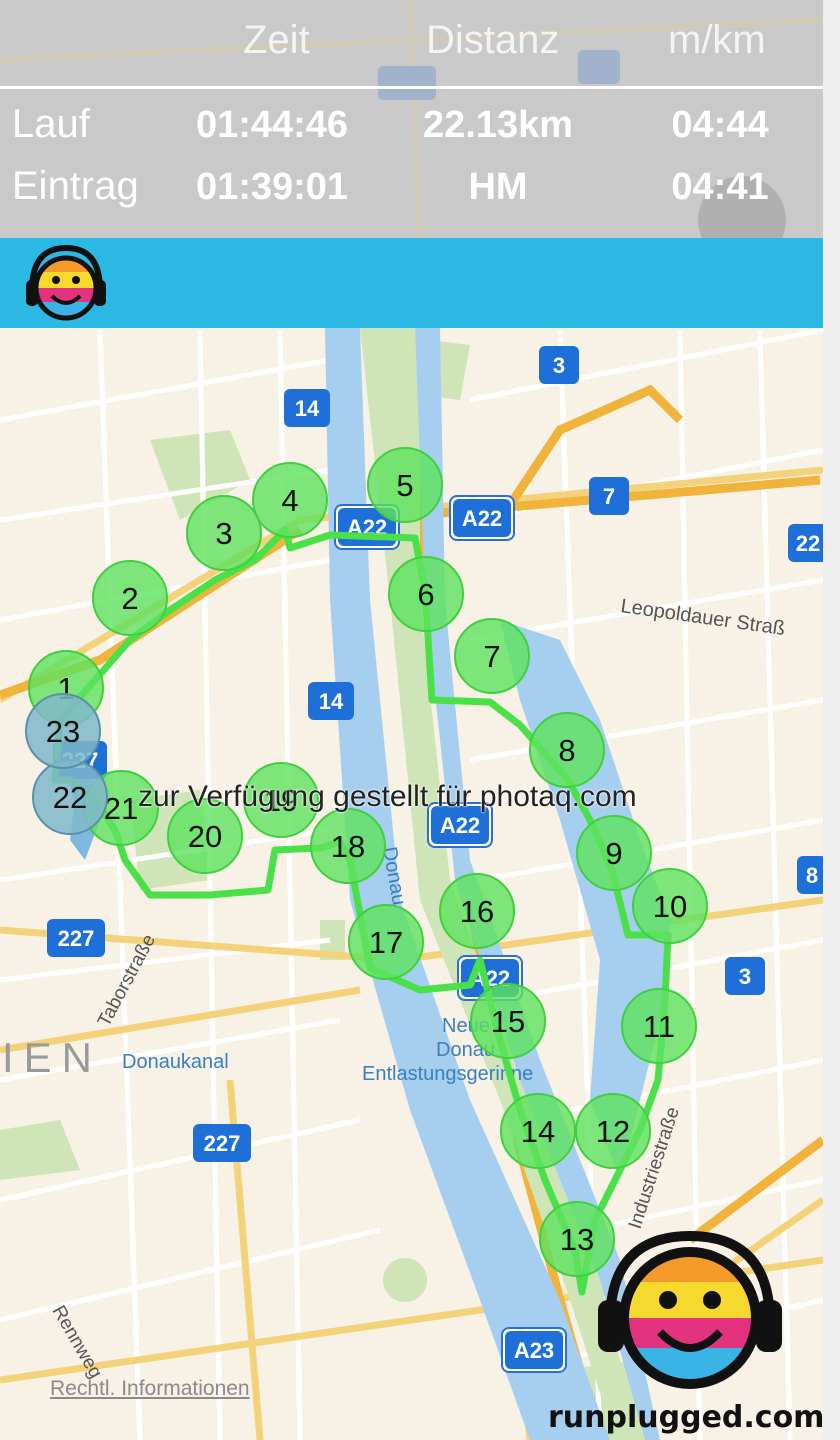 This screenshot has height=1440, width=840. I want to click on km-marker-15: 15, so click(508, 1021).